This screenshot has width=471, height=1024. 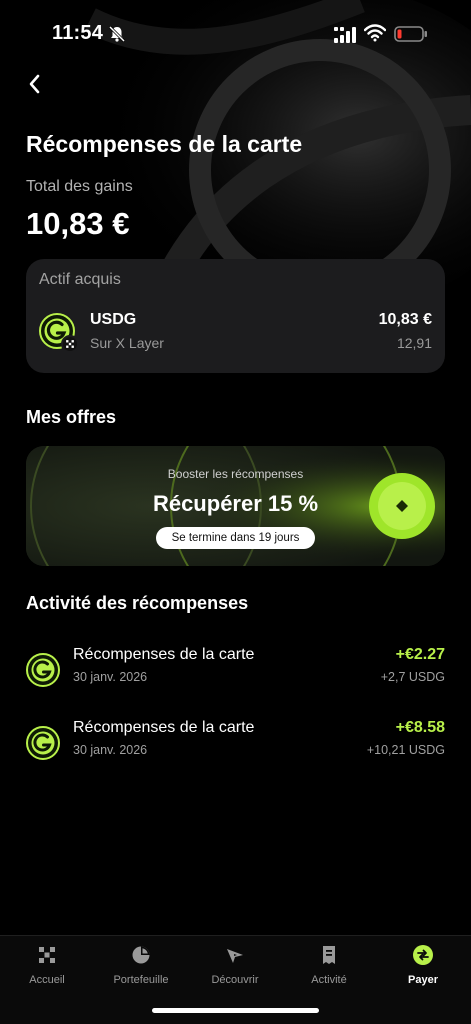 What do you see at coordinates (375, 33) in the screenshot?
I see `wifi-icon` at bounding box center [375, 33].